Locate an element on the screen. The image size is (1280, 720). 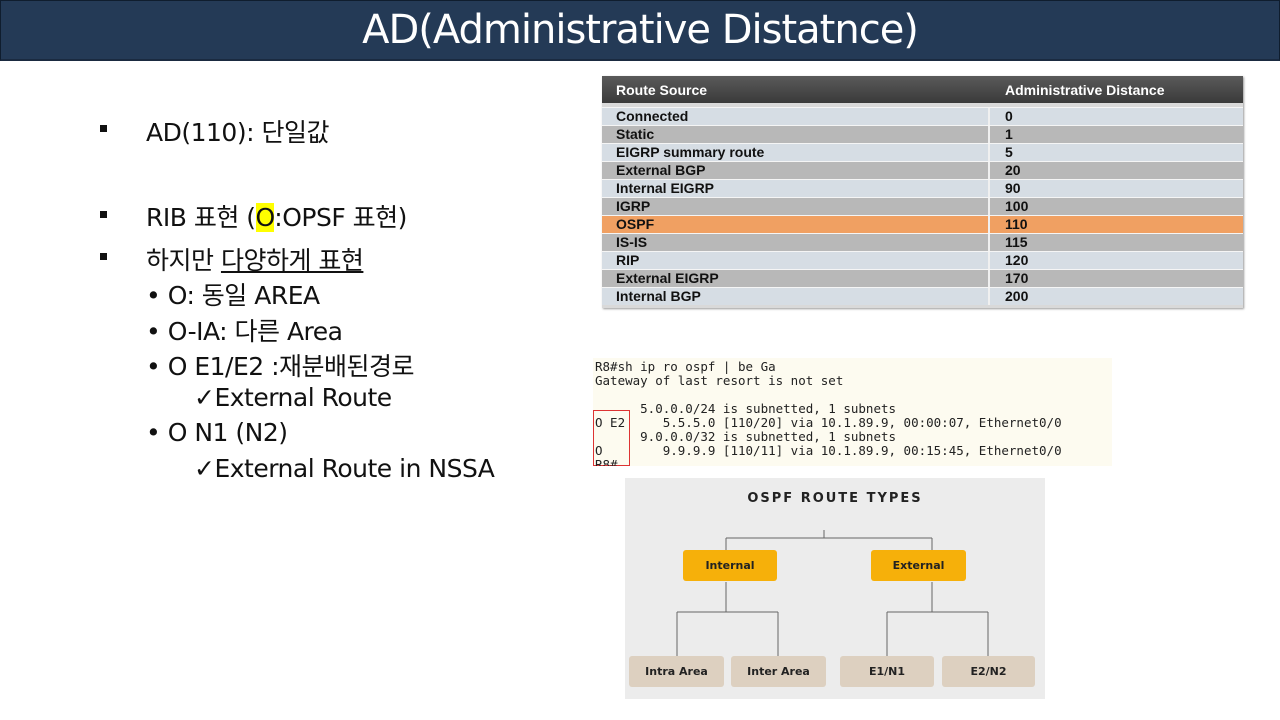
check-external-route: ✓External Route is located at coordinates (293, 397).